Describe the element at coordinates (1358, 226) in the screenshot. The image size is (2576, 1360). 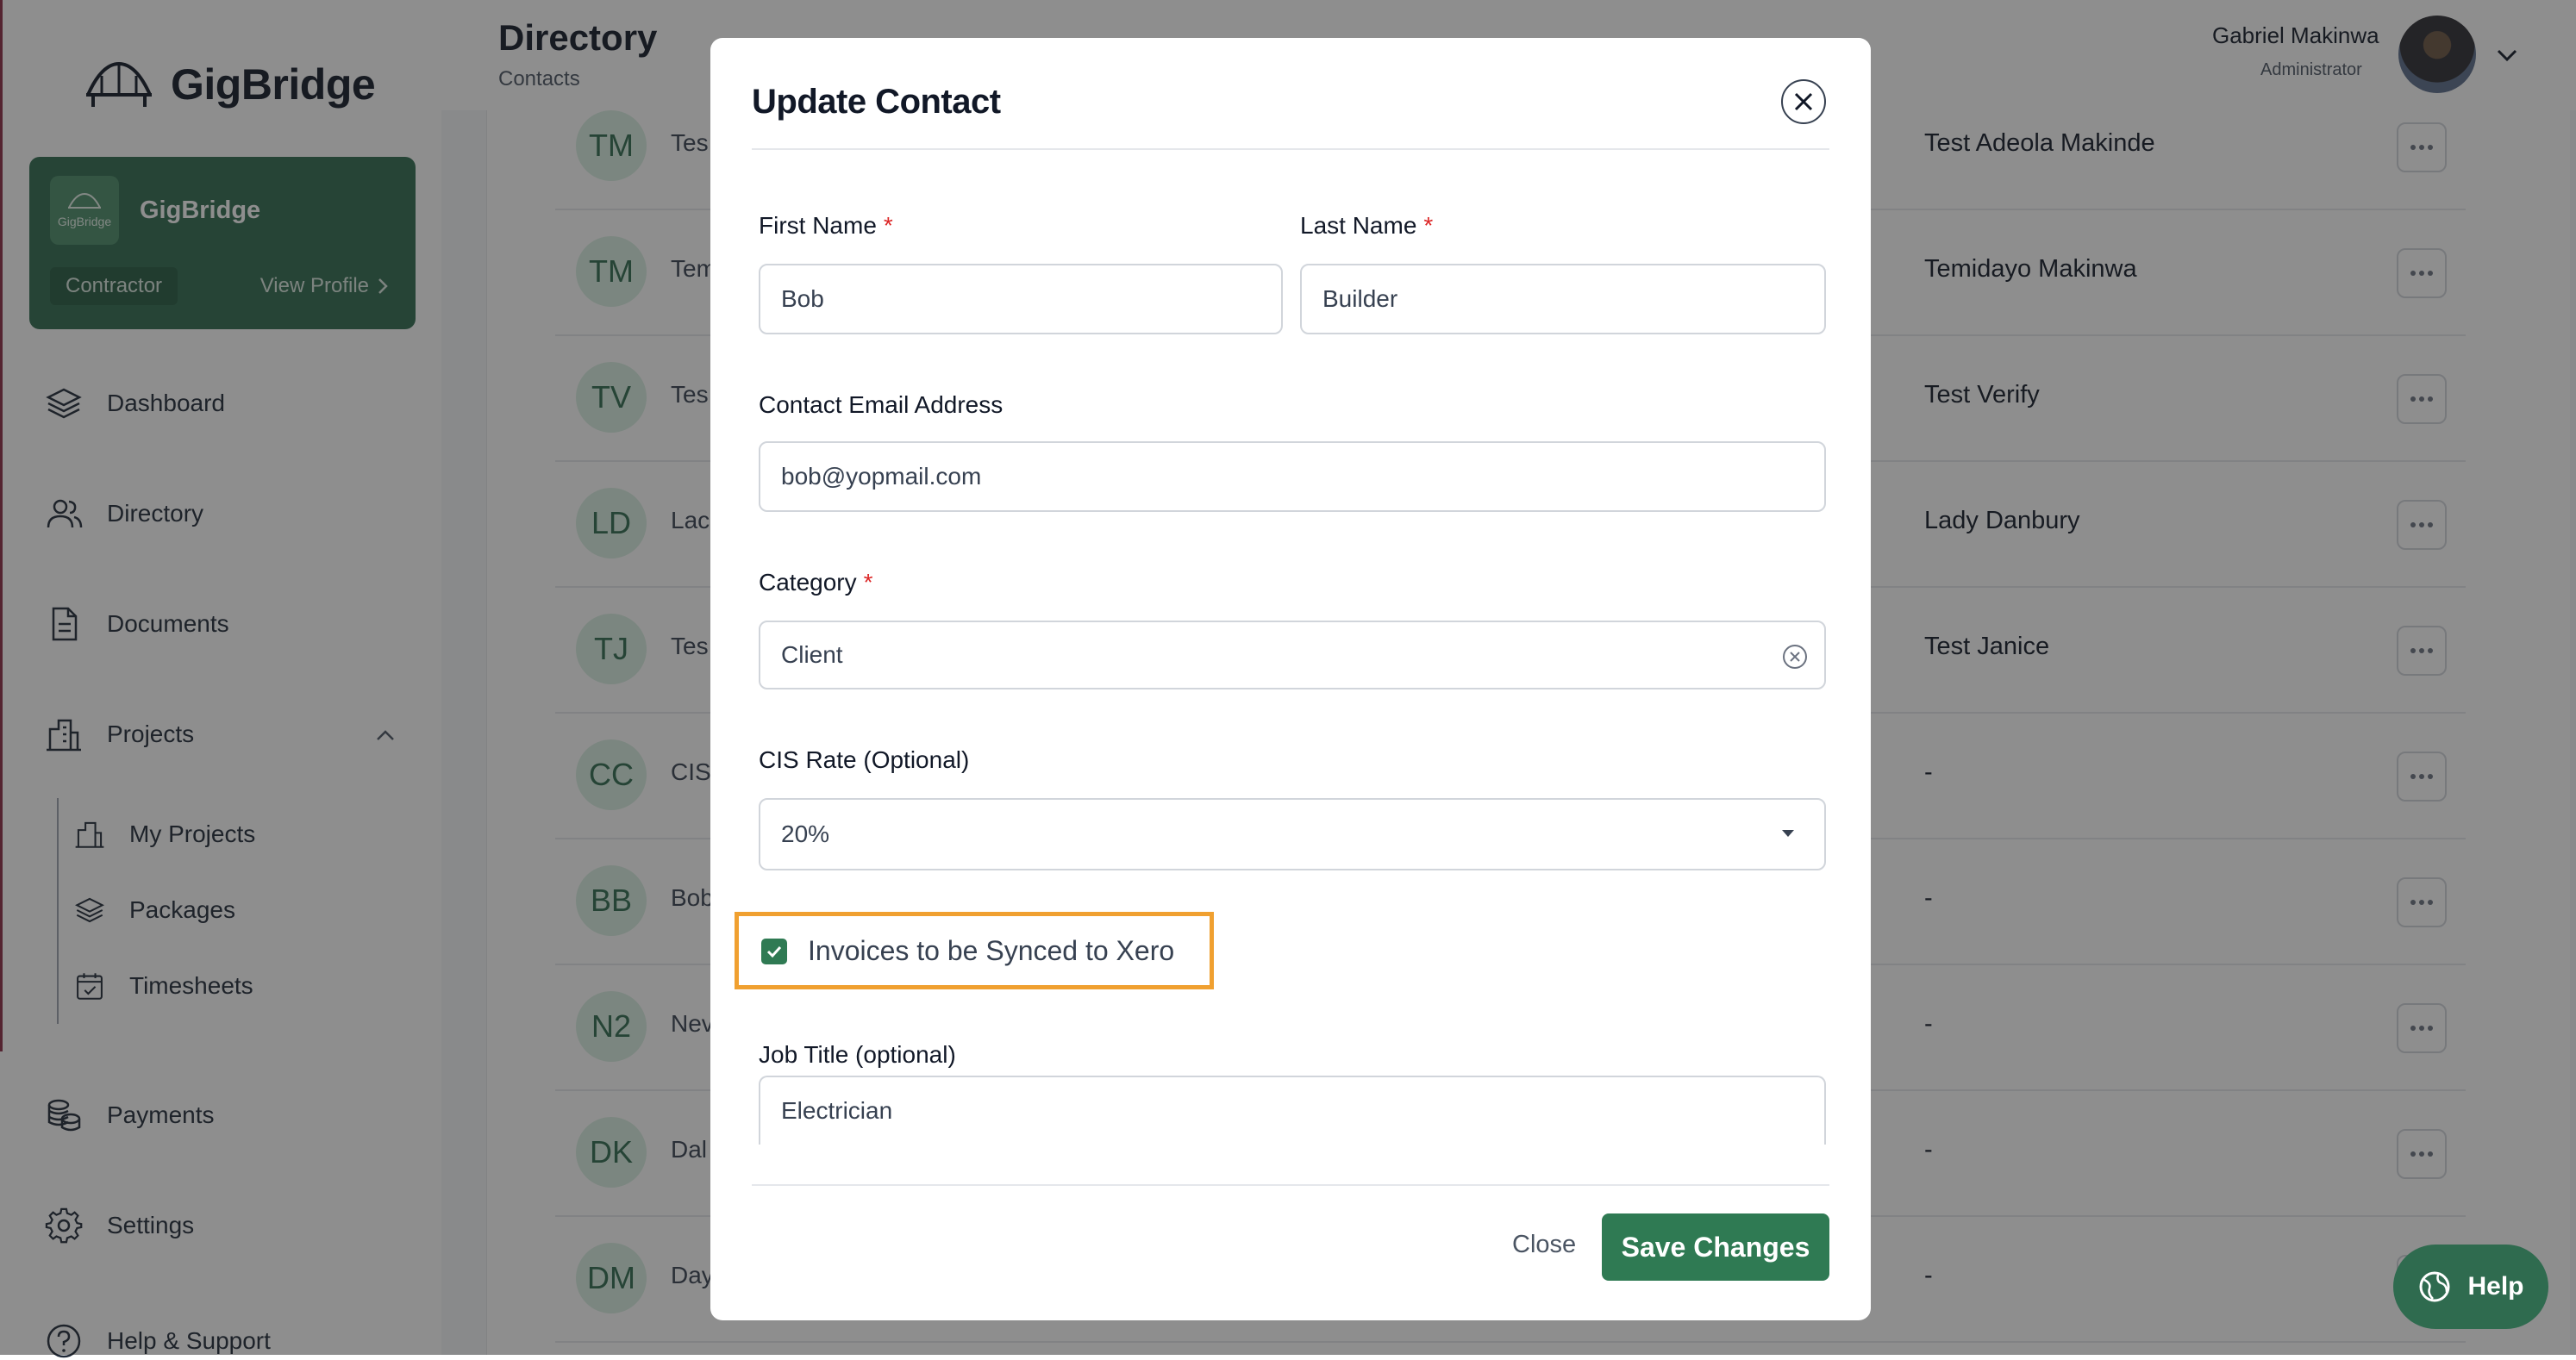
I see `last-name-label-text: Last Name` at that location.